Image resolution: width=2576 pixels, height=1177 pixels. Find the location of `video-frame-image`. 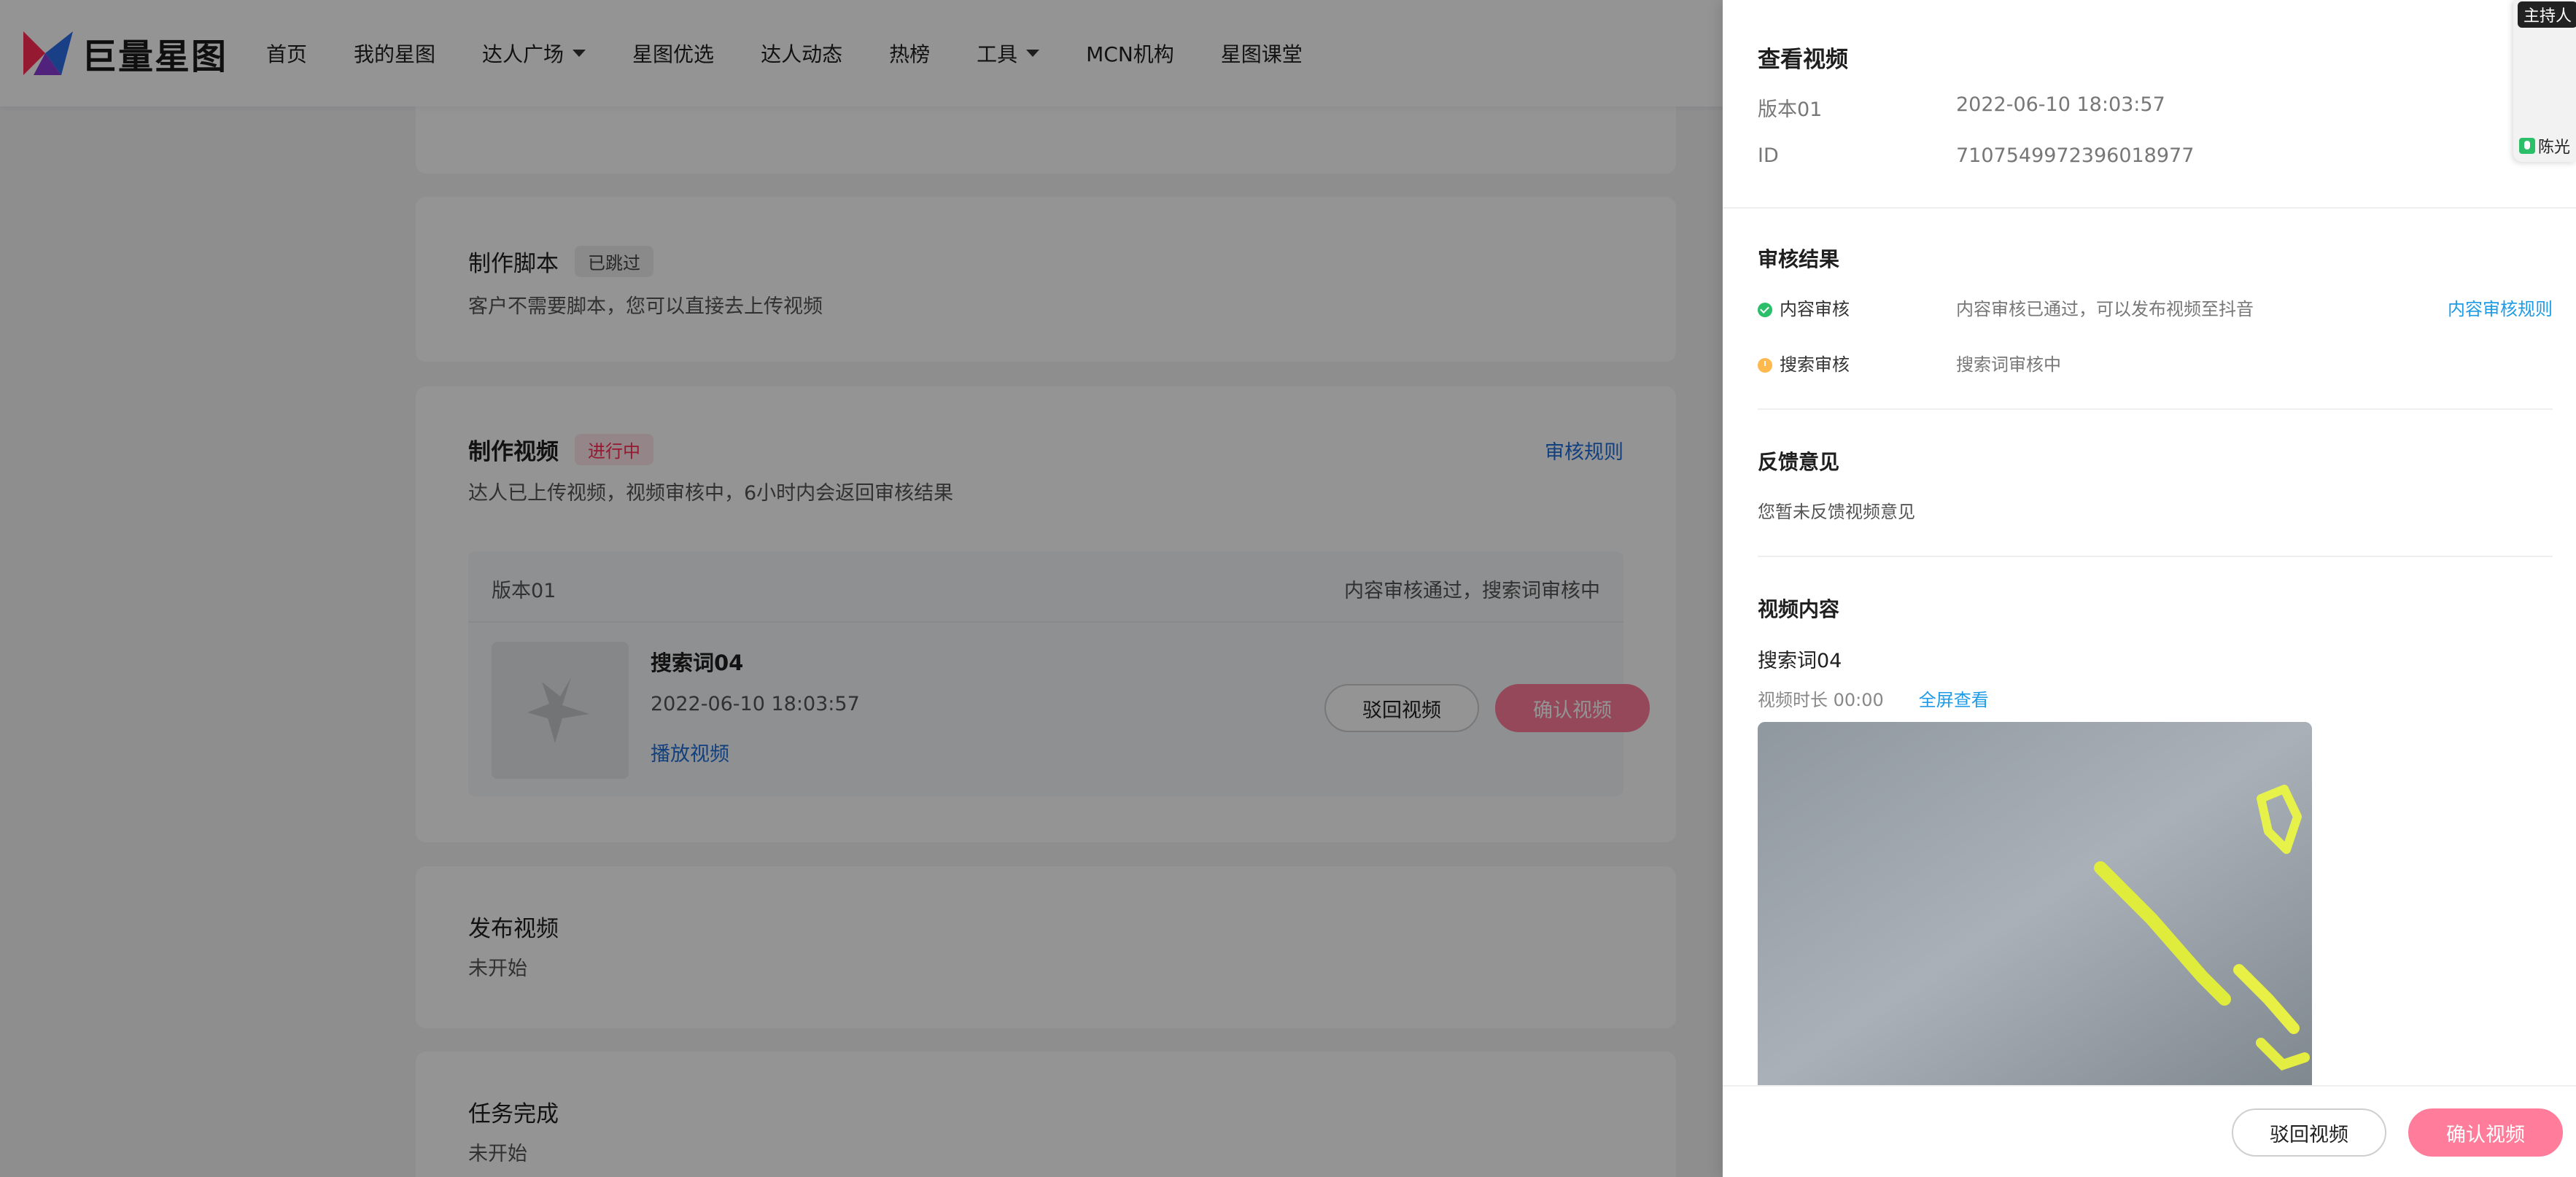

video-frame-image is located at coordinates (2035, 904).